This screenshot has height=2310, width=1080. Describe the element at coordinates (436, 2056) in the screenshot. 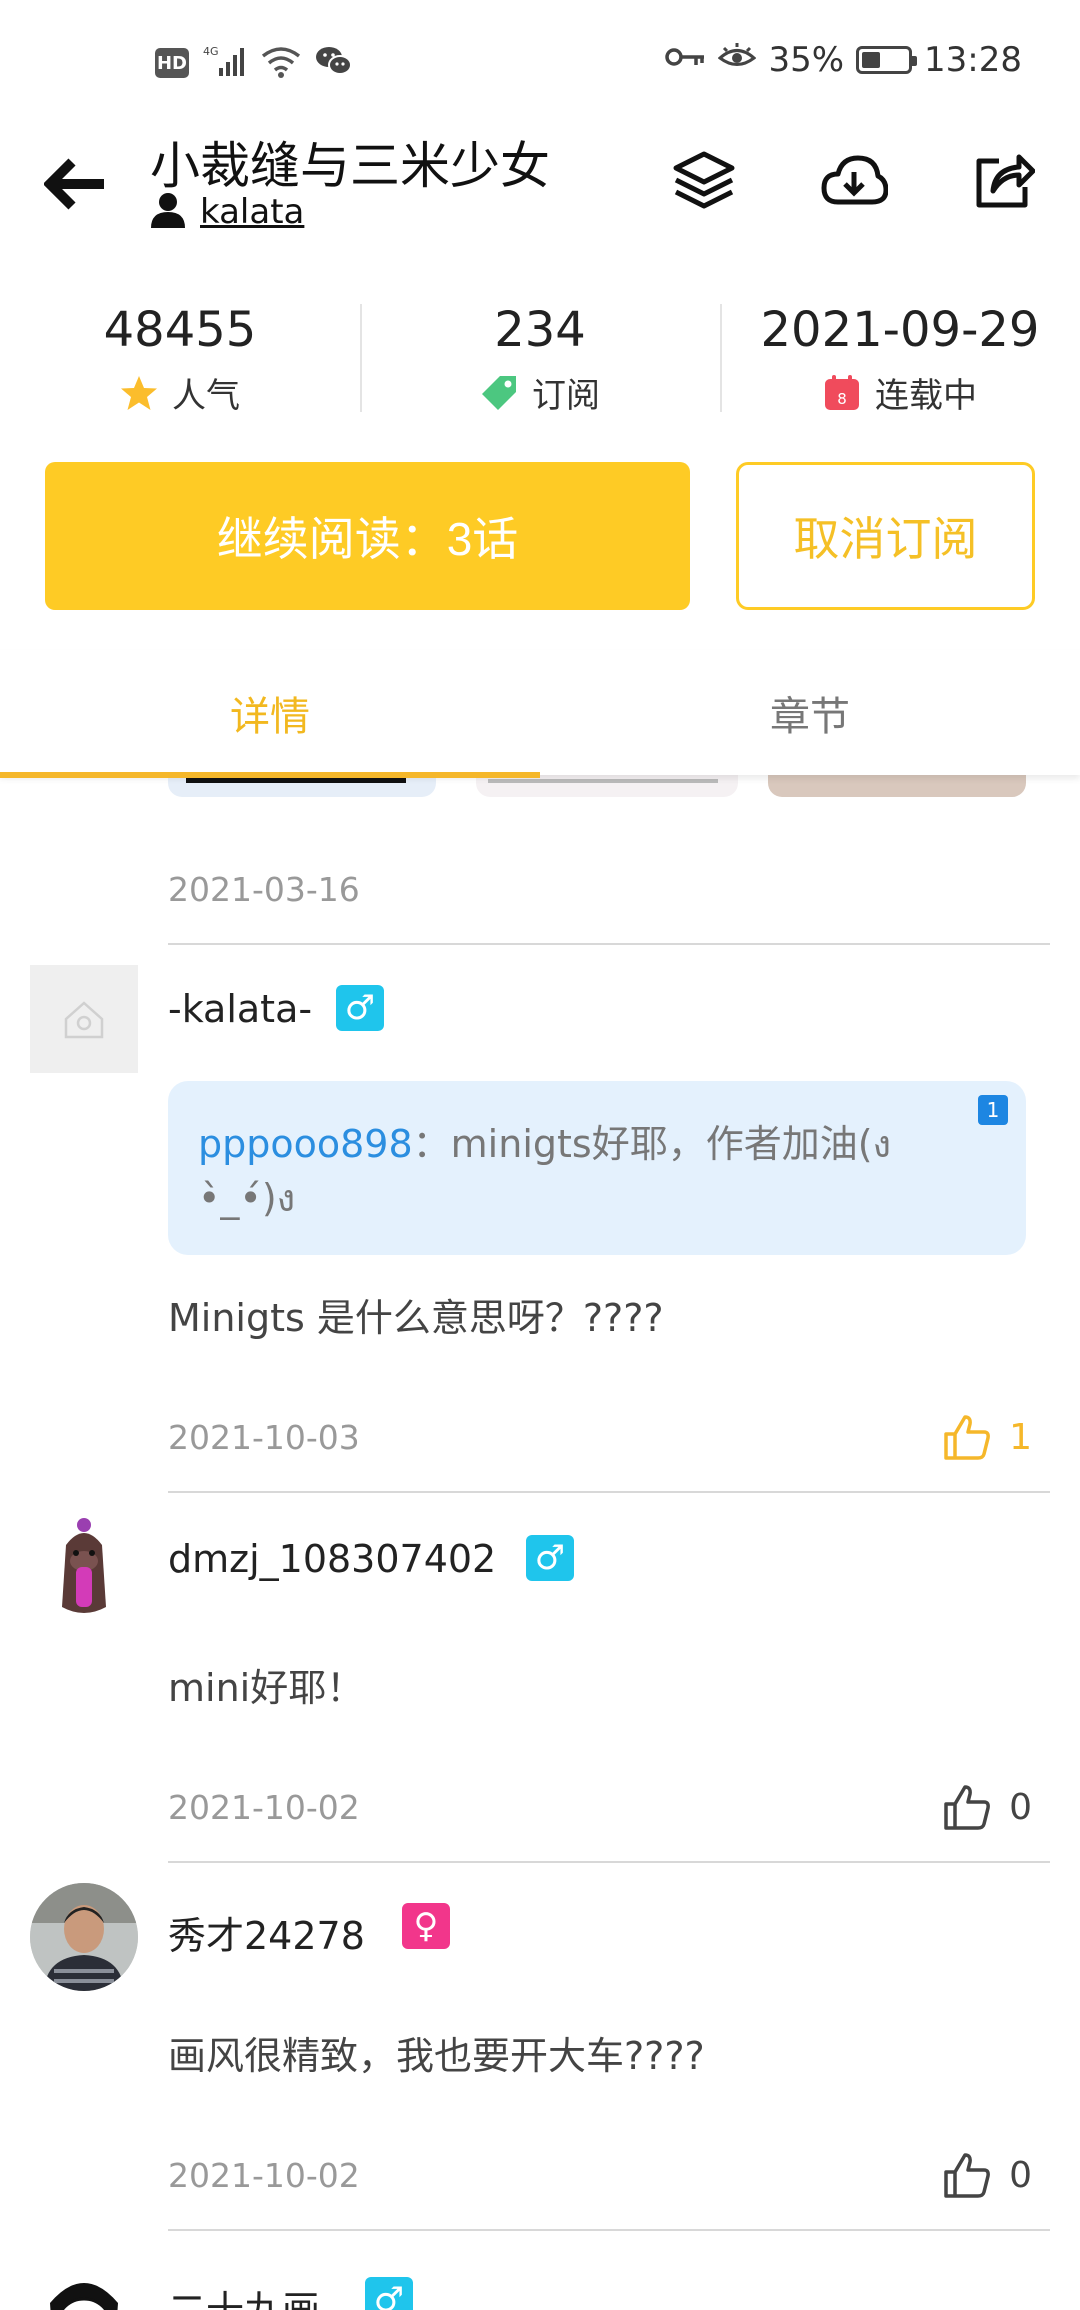

I see `comment-text: 画风很精致，我也要开大车????` at that location.